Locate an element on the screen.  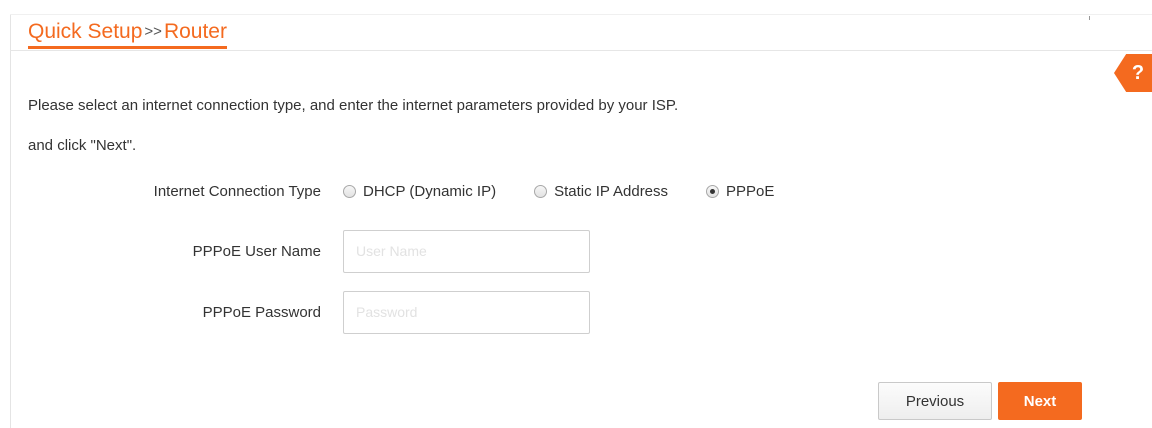
header-divider is located at coordinates (581, 50).